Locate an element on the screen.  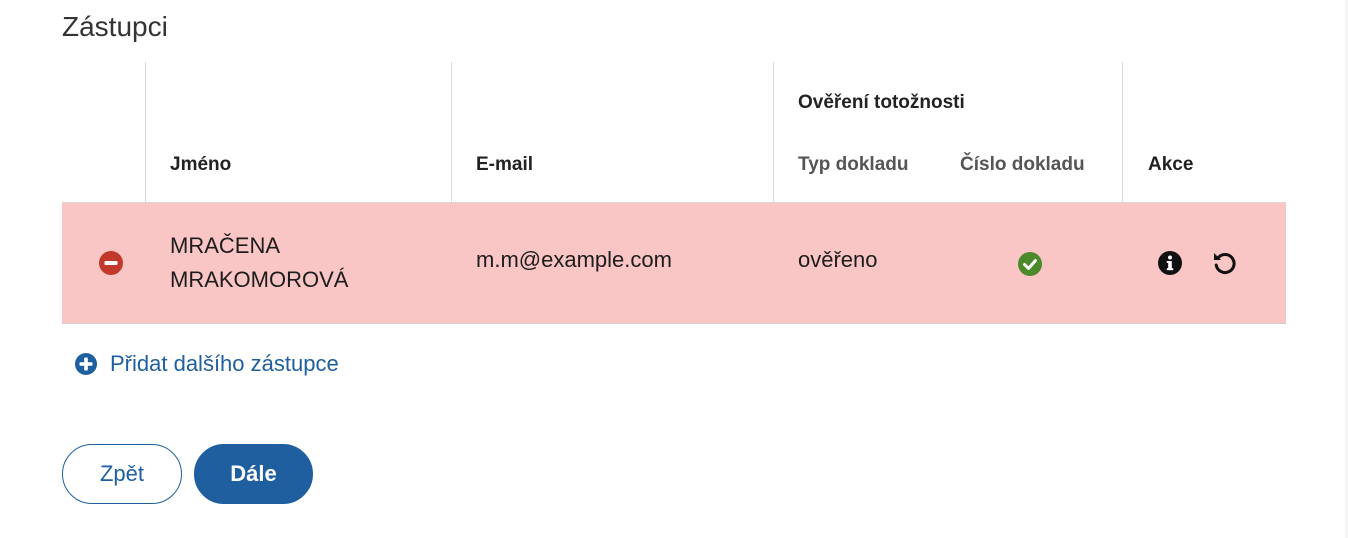
undo-icon is located at coordinates (1225, 264).